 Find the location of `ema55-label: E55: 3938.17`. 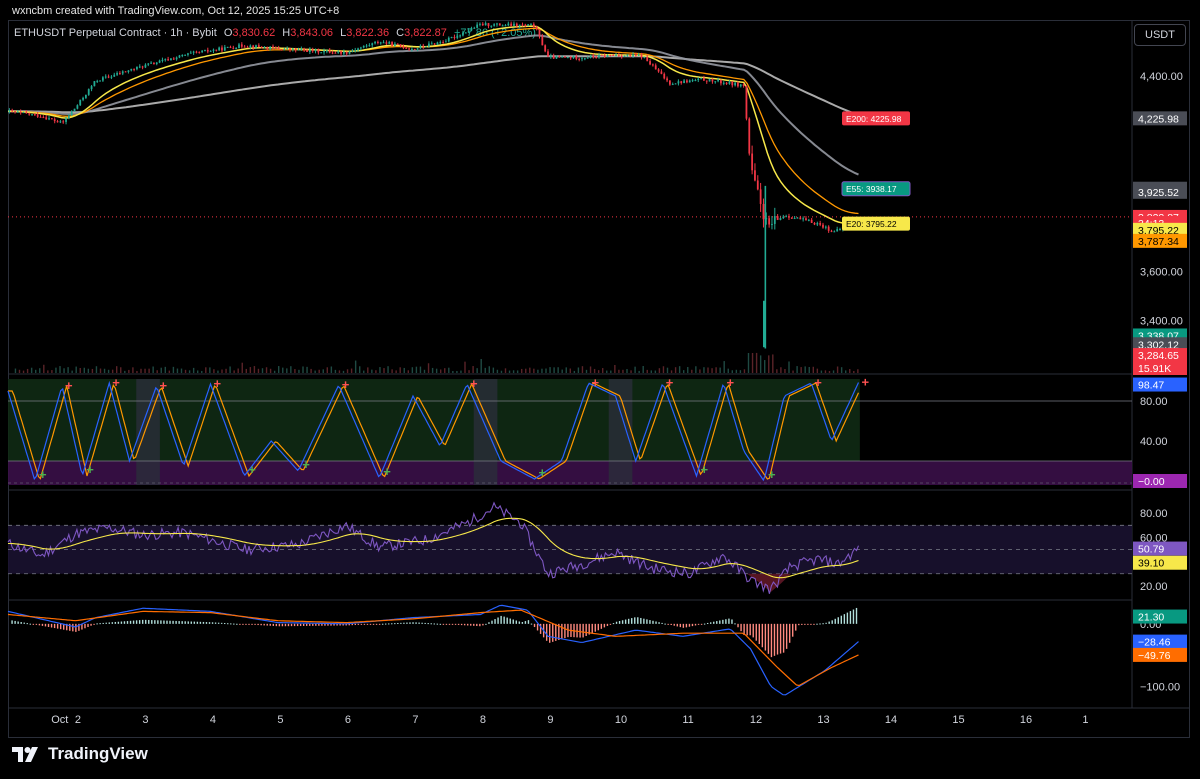

ema55-label: E55: 3938.17 is located at coordinates (871, 189).